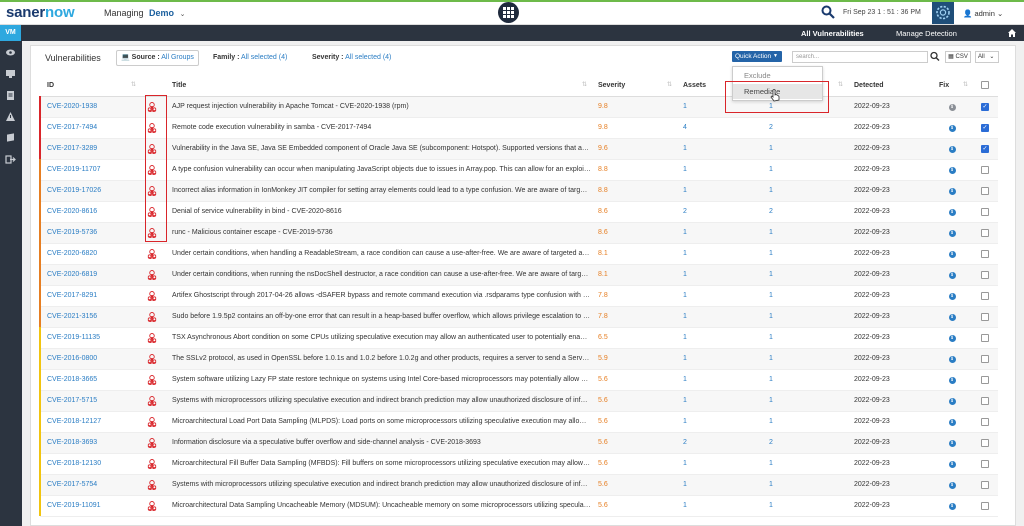 Image resolution: width=1024 pixels, height=526 pixels. Describe the element at coordinates (40, 12) in the screenshot. I see `saner-now-logo: sanernow` at that location.